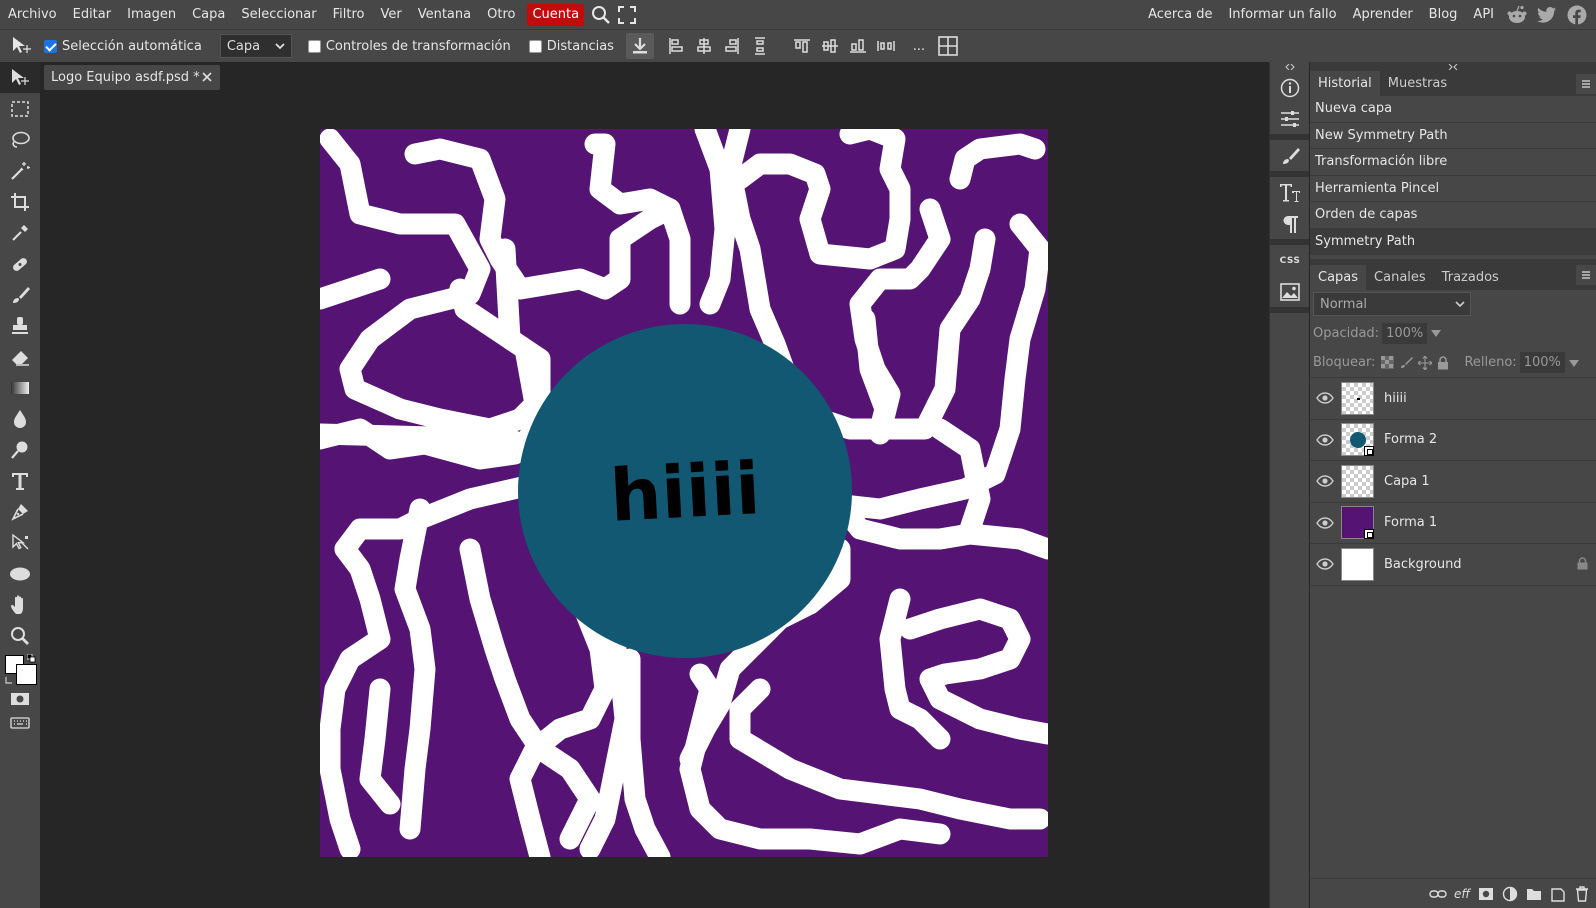  I want to click on brush-tool, so click(20, 294).